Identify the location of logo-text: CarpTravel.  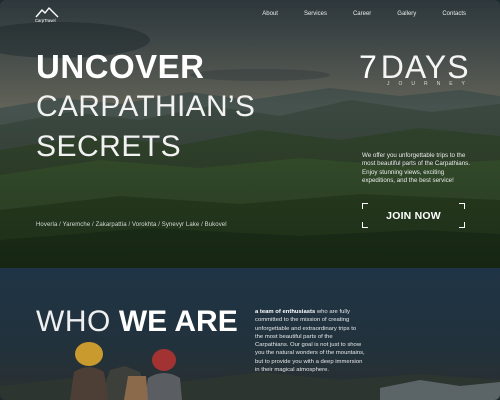
(45, 20).